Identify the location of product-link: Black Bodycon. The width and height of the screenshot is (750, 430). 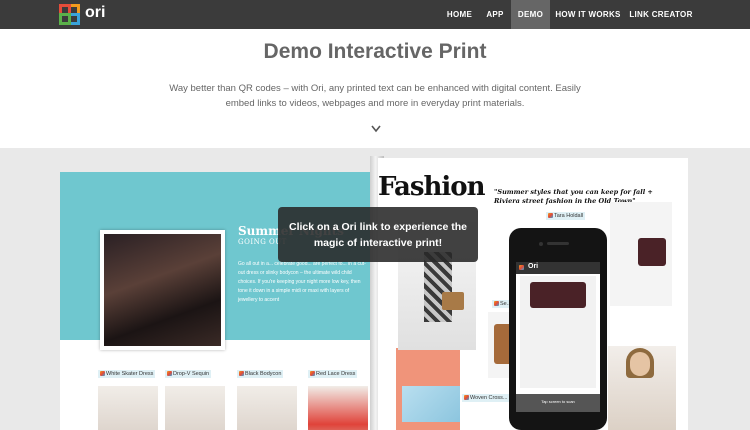
(260, 374).